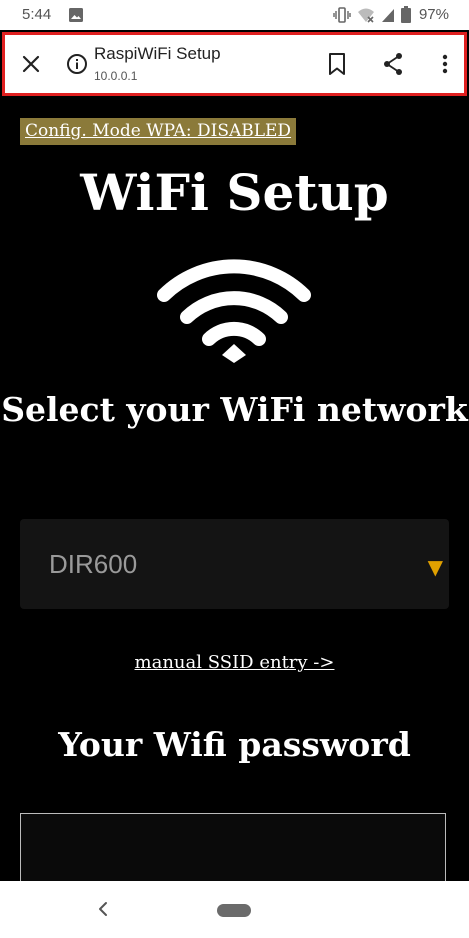  What do you see at coordinates (342, 14) in the screenshot?
I see `vibrate-icon` at bounding box center [342, 14].